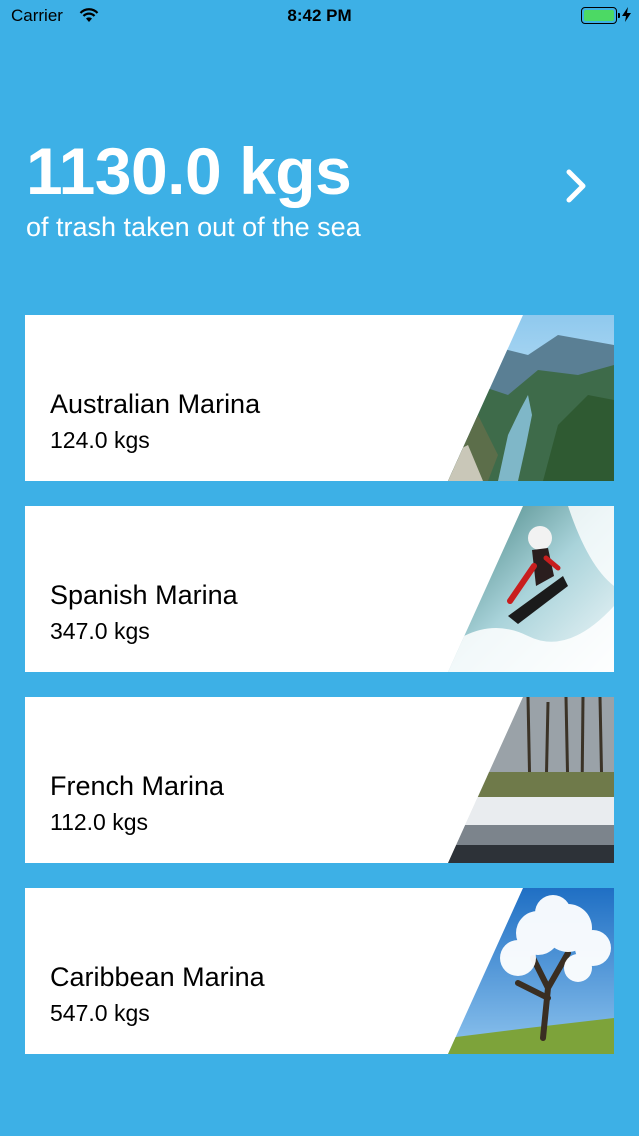 This screenshot has height=1136, width=639. Describe the element at coordinates (578, 186) in the screenshot. I see `chevron-right-icon` at that location.